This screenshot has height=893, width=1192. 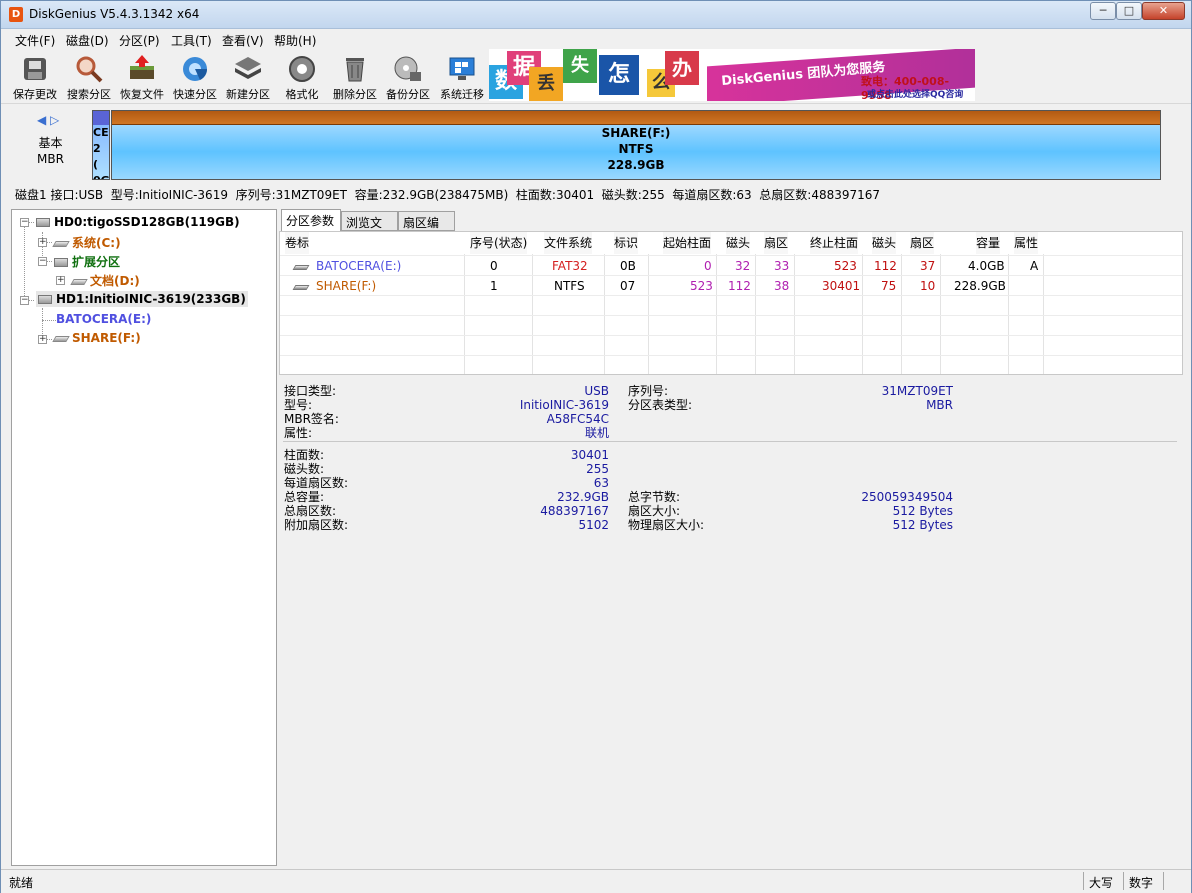 What do you see at coordinates (580, 66) in the screenshot?
I see `banner-char: 失` at bounding box center [580, 66].